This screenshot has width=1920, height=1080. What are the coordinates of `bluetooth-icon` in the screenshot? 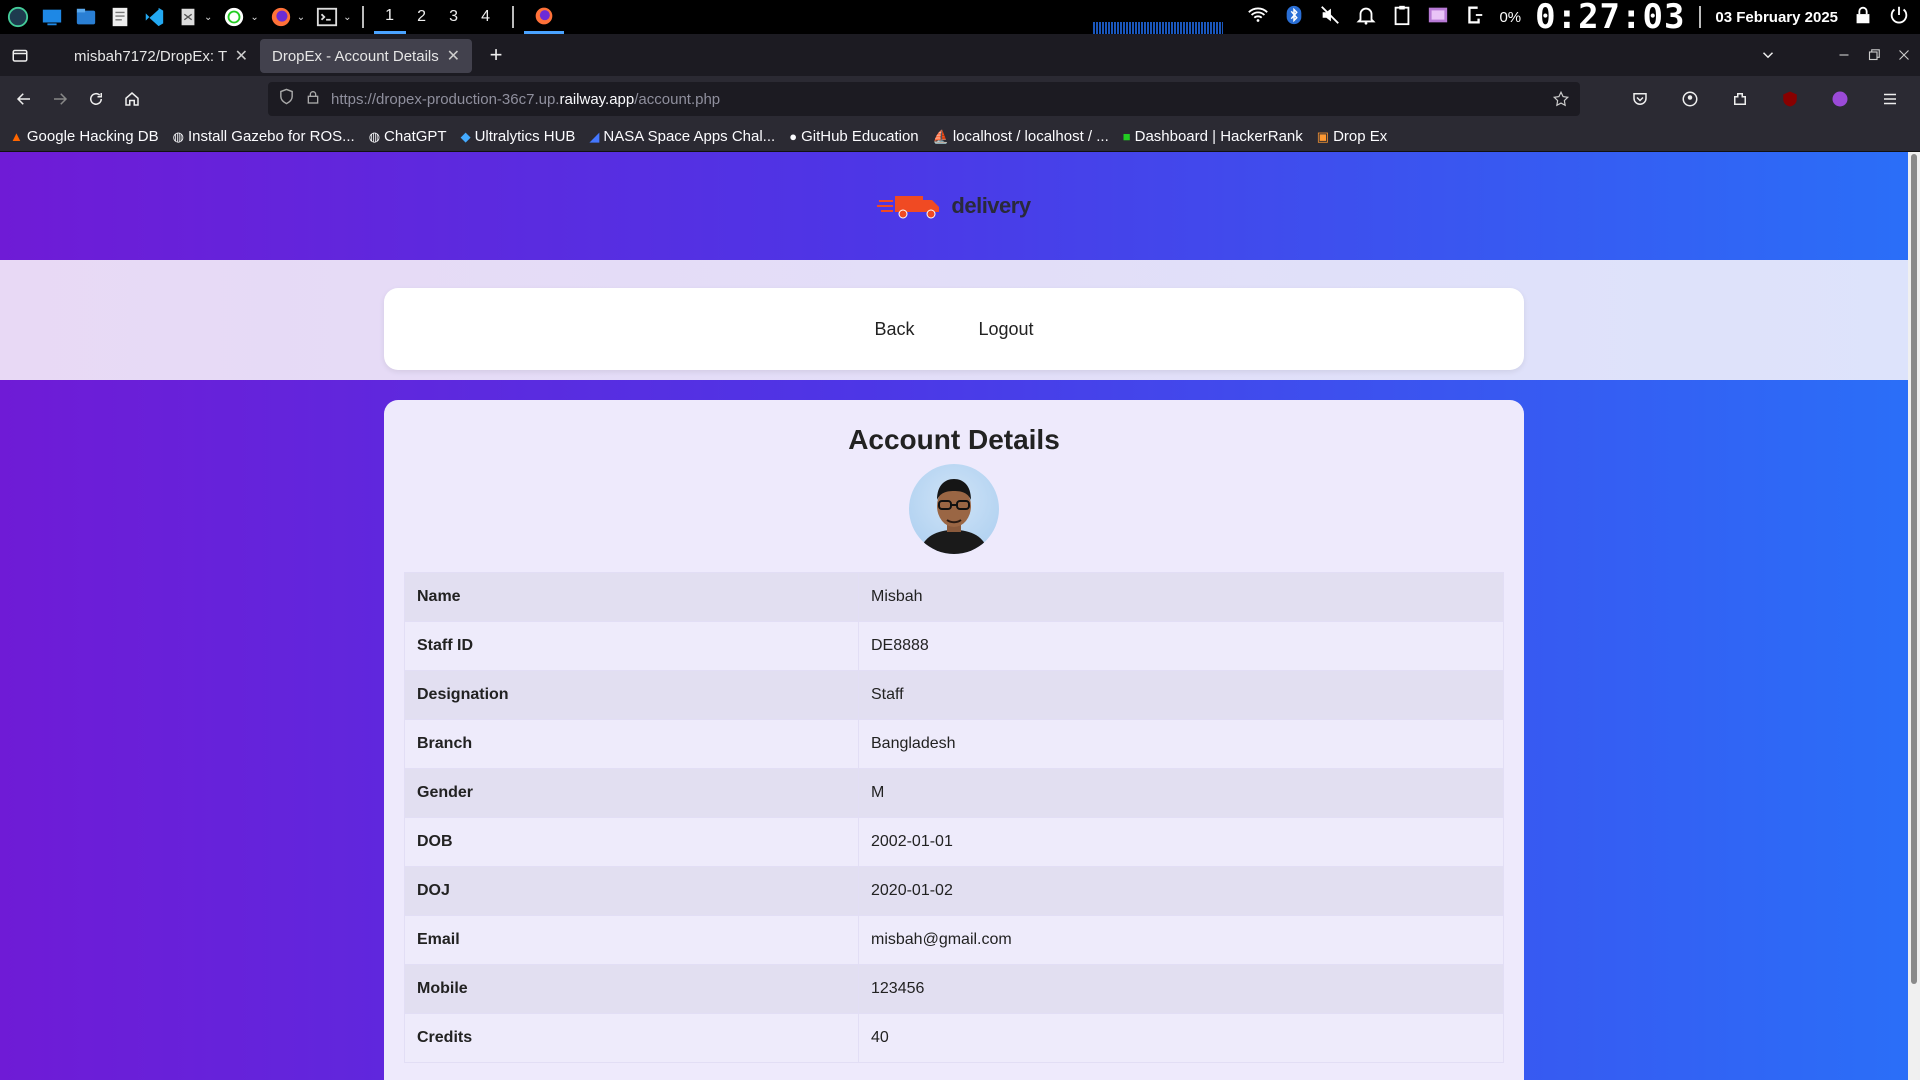 It's located at (1294, 17).